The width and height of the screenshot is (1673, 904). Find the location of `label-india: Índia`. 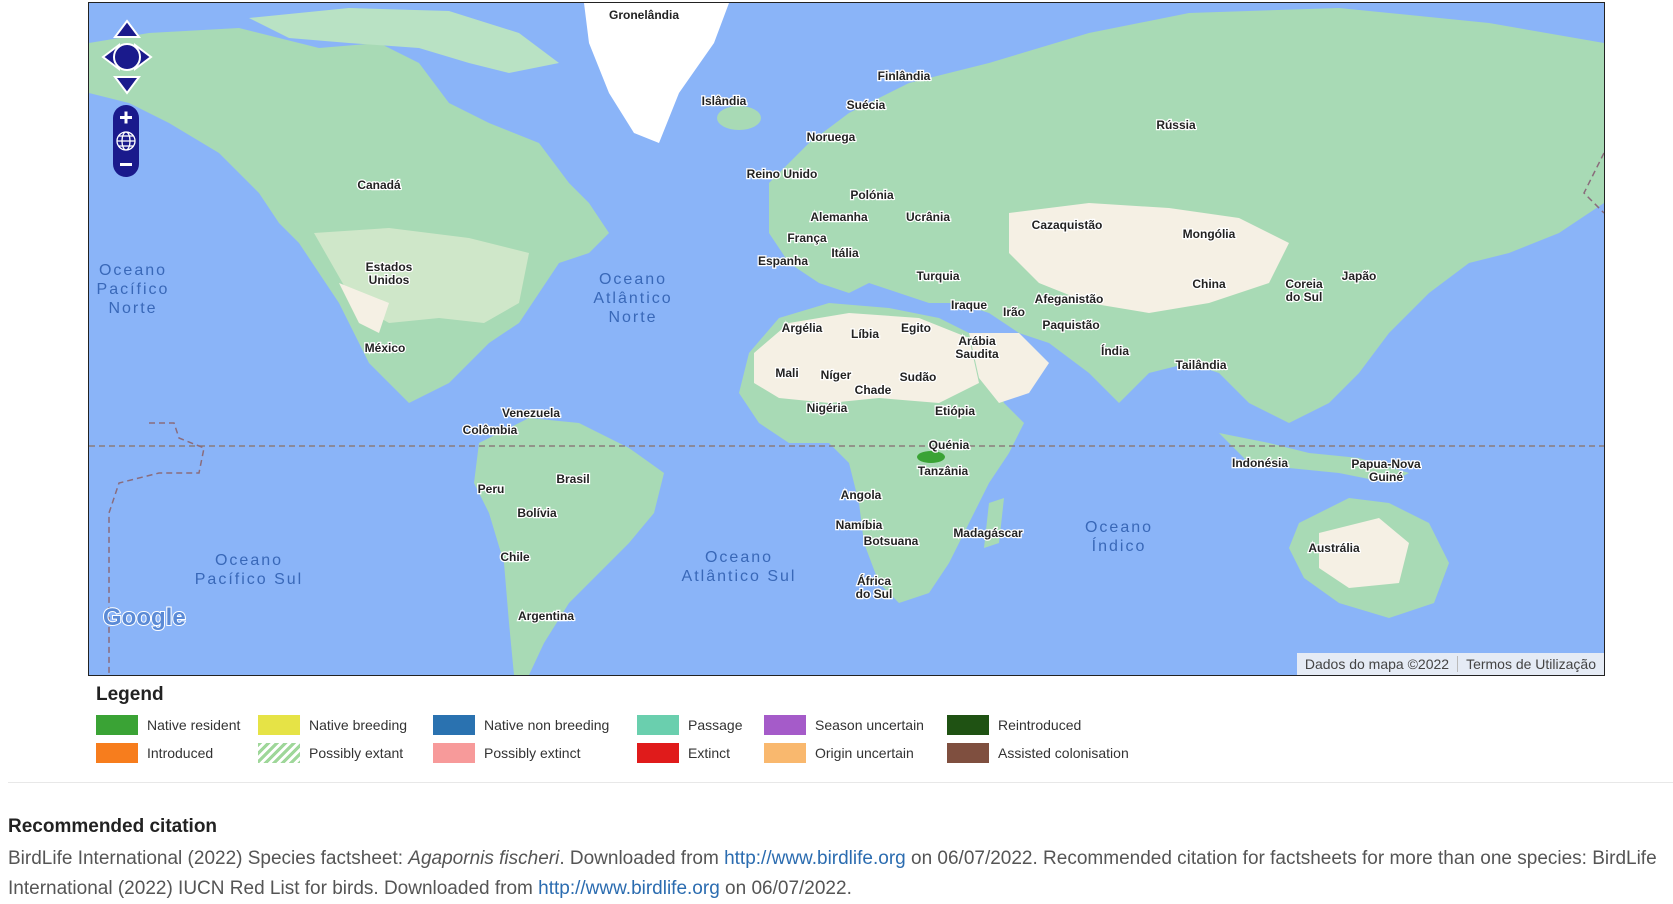

label-india: Índia is located at coordinates (1115, 350).